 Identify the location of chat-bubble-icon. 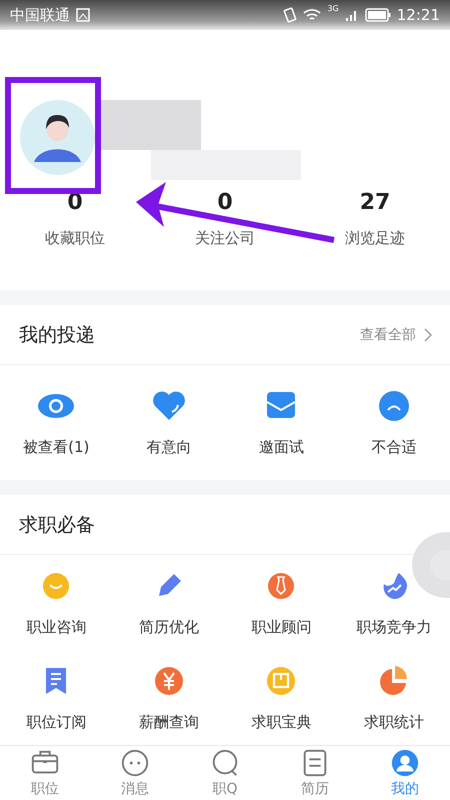
(135, 763).